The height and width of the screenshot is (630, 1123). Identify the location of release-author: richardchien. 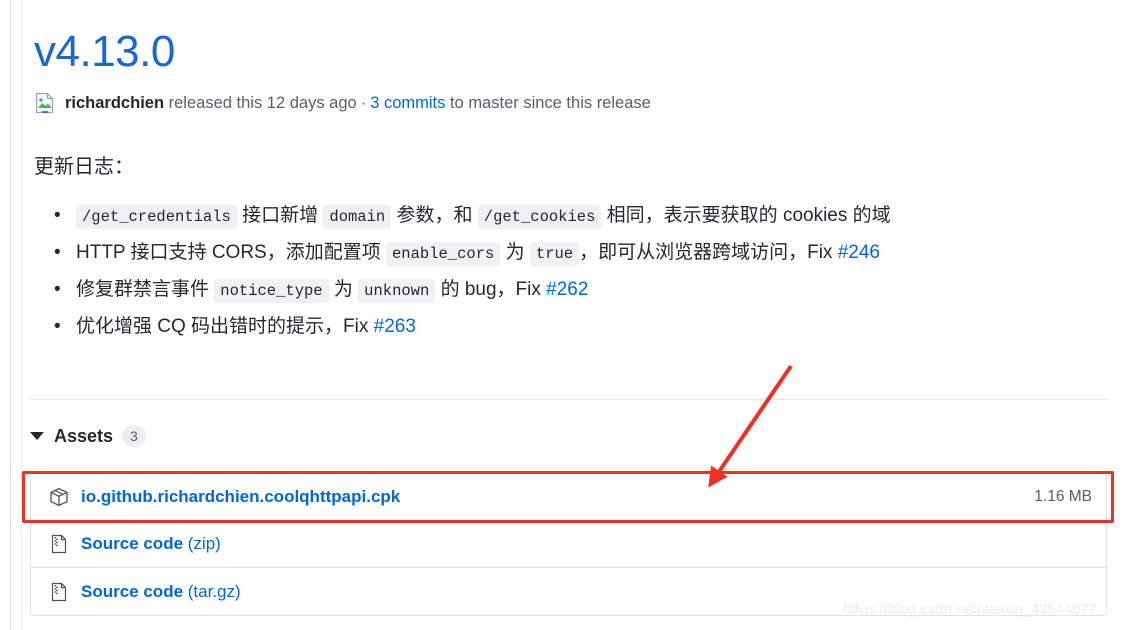
(114, 103).